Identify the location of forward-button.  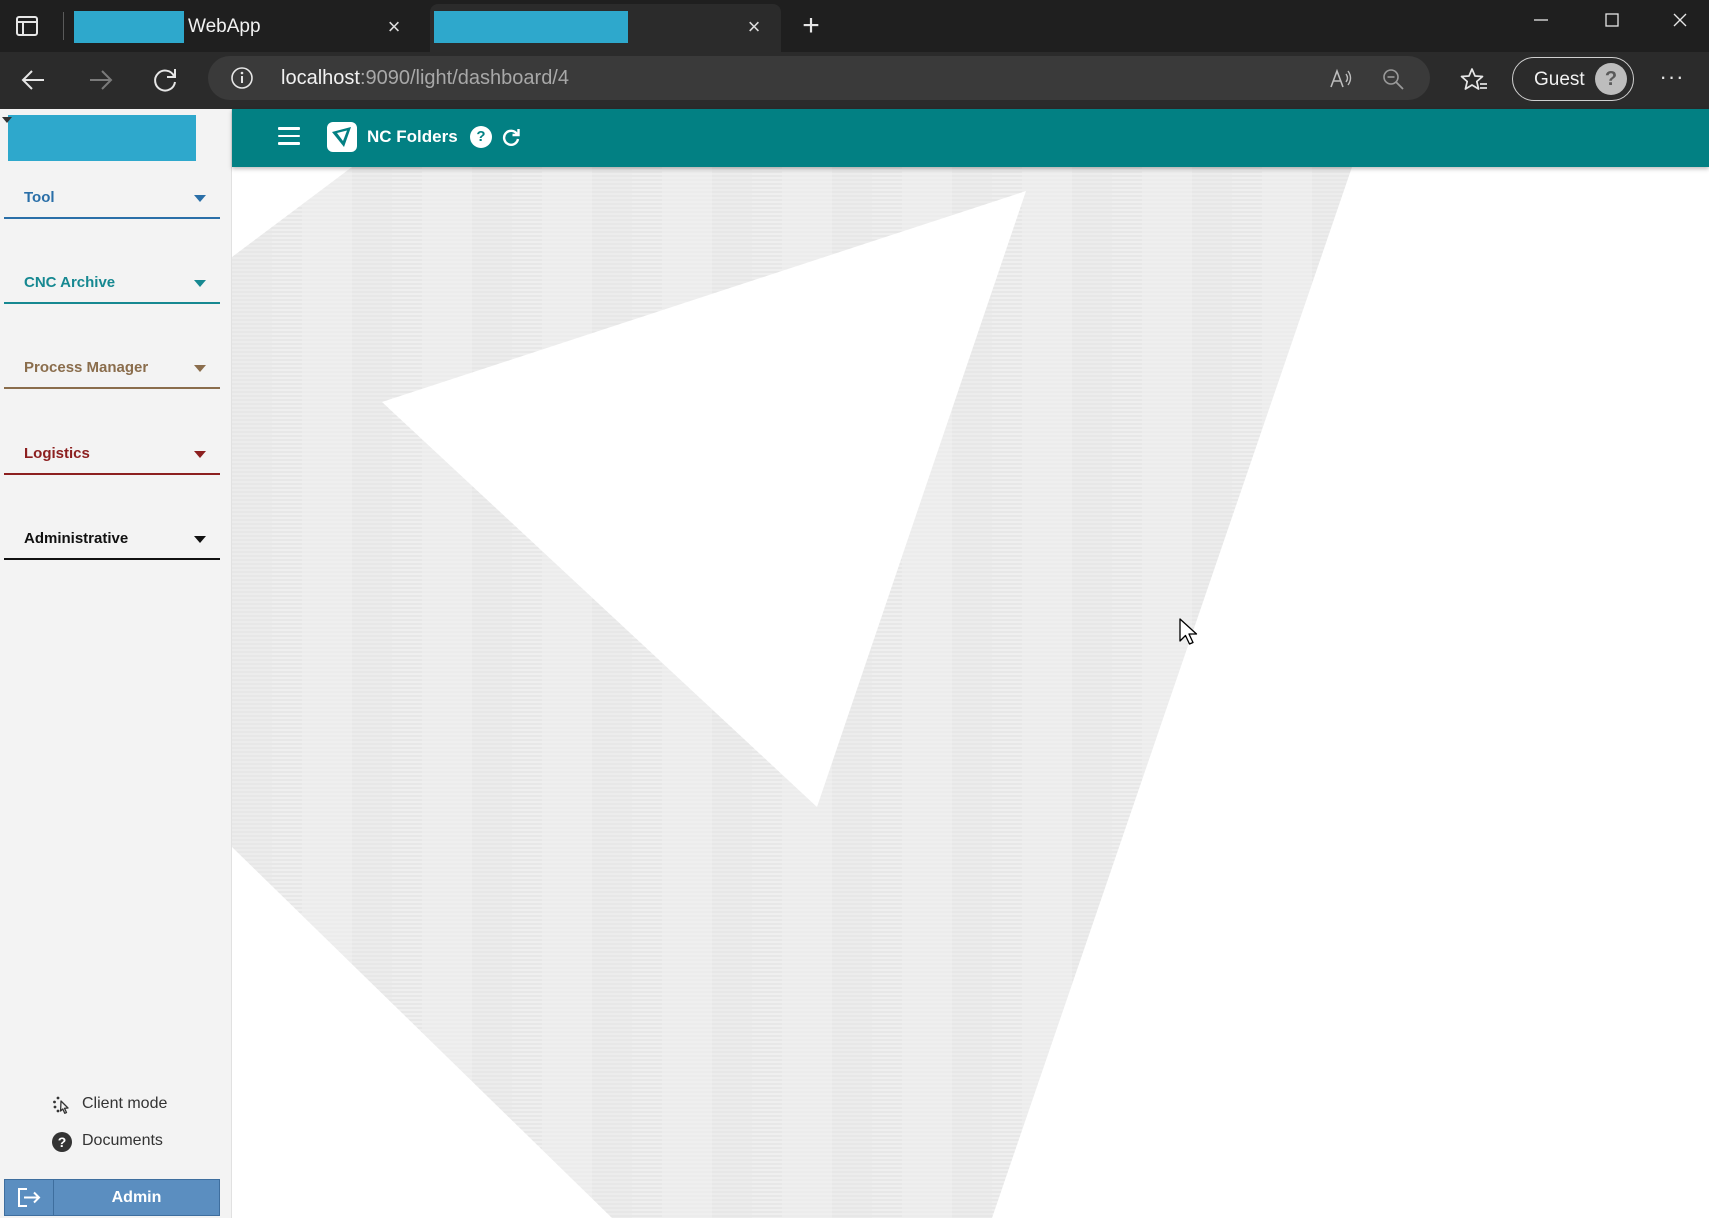
(100, 80).